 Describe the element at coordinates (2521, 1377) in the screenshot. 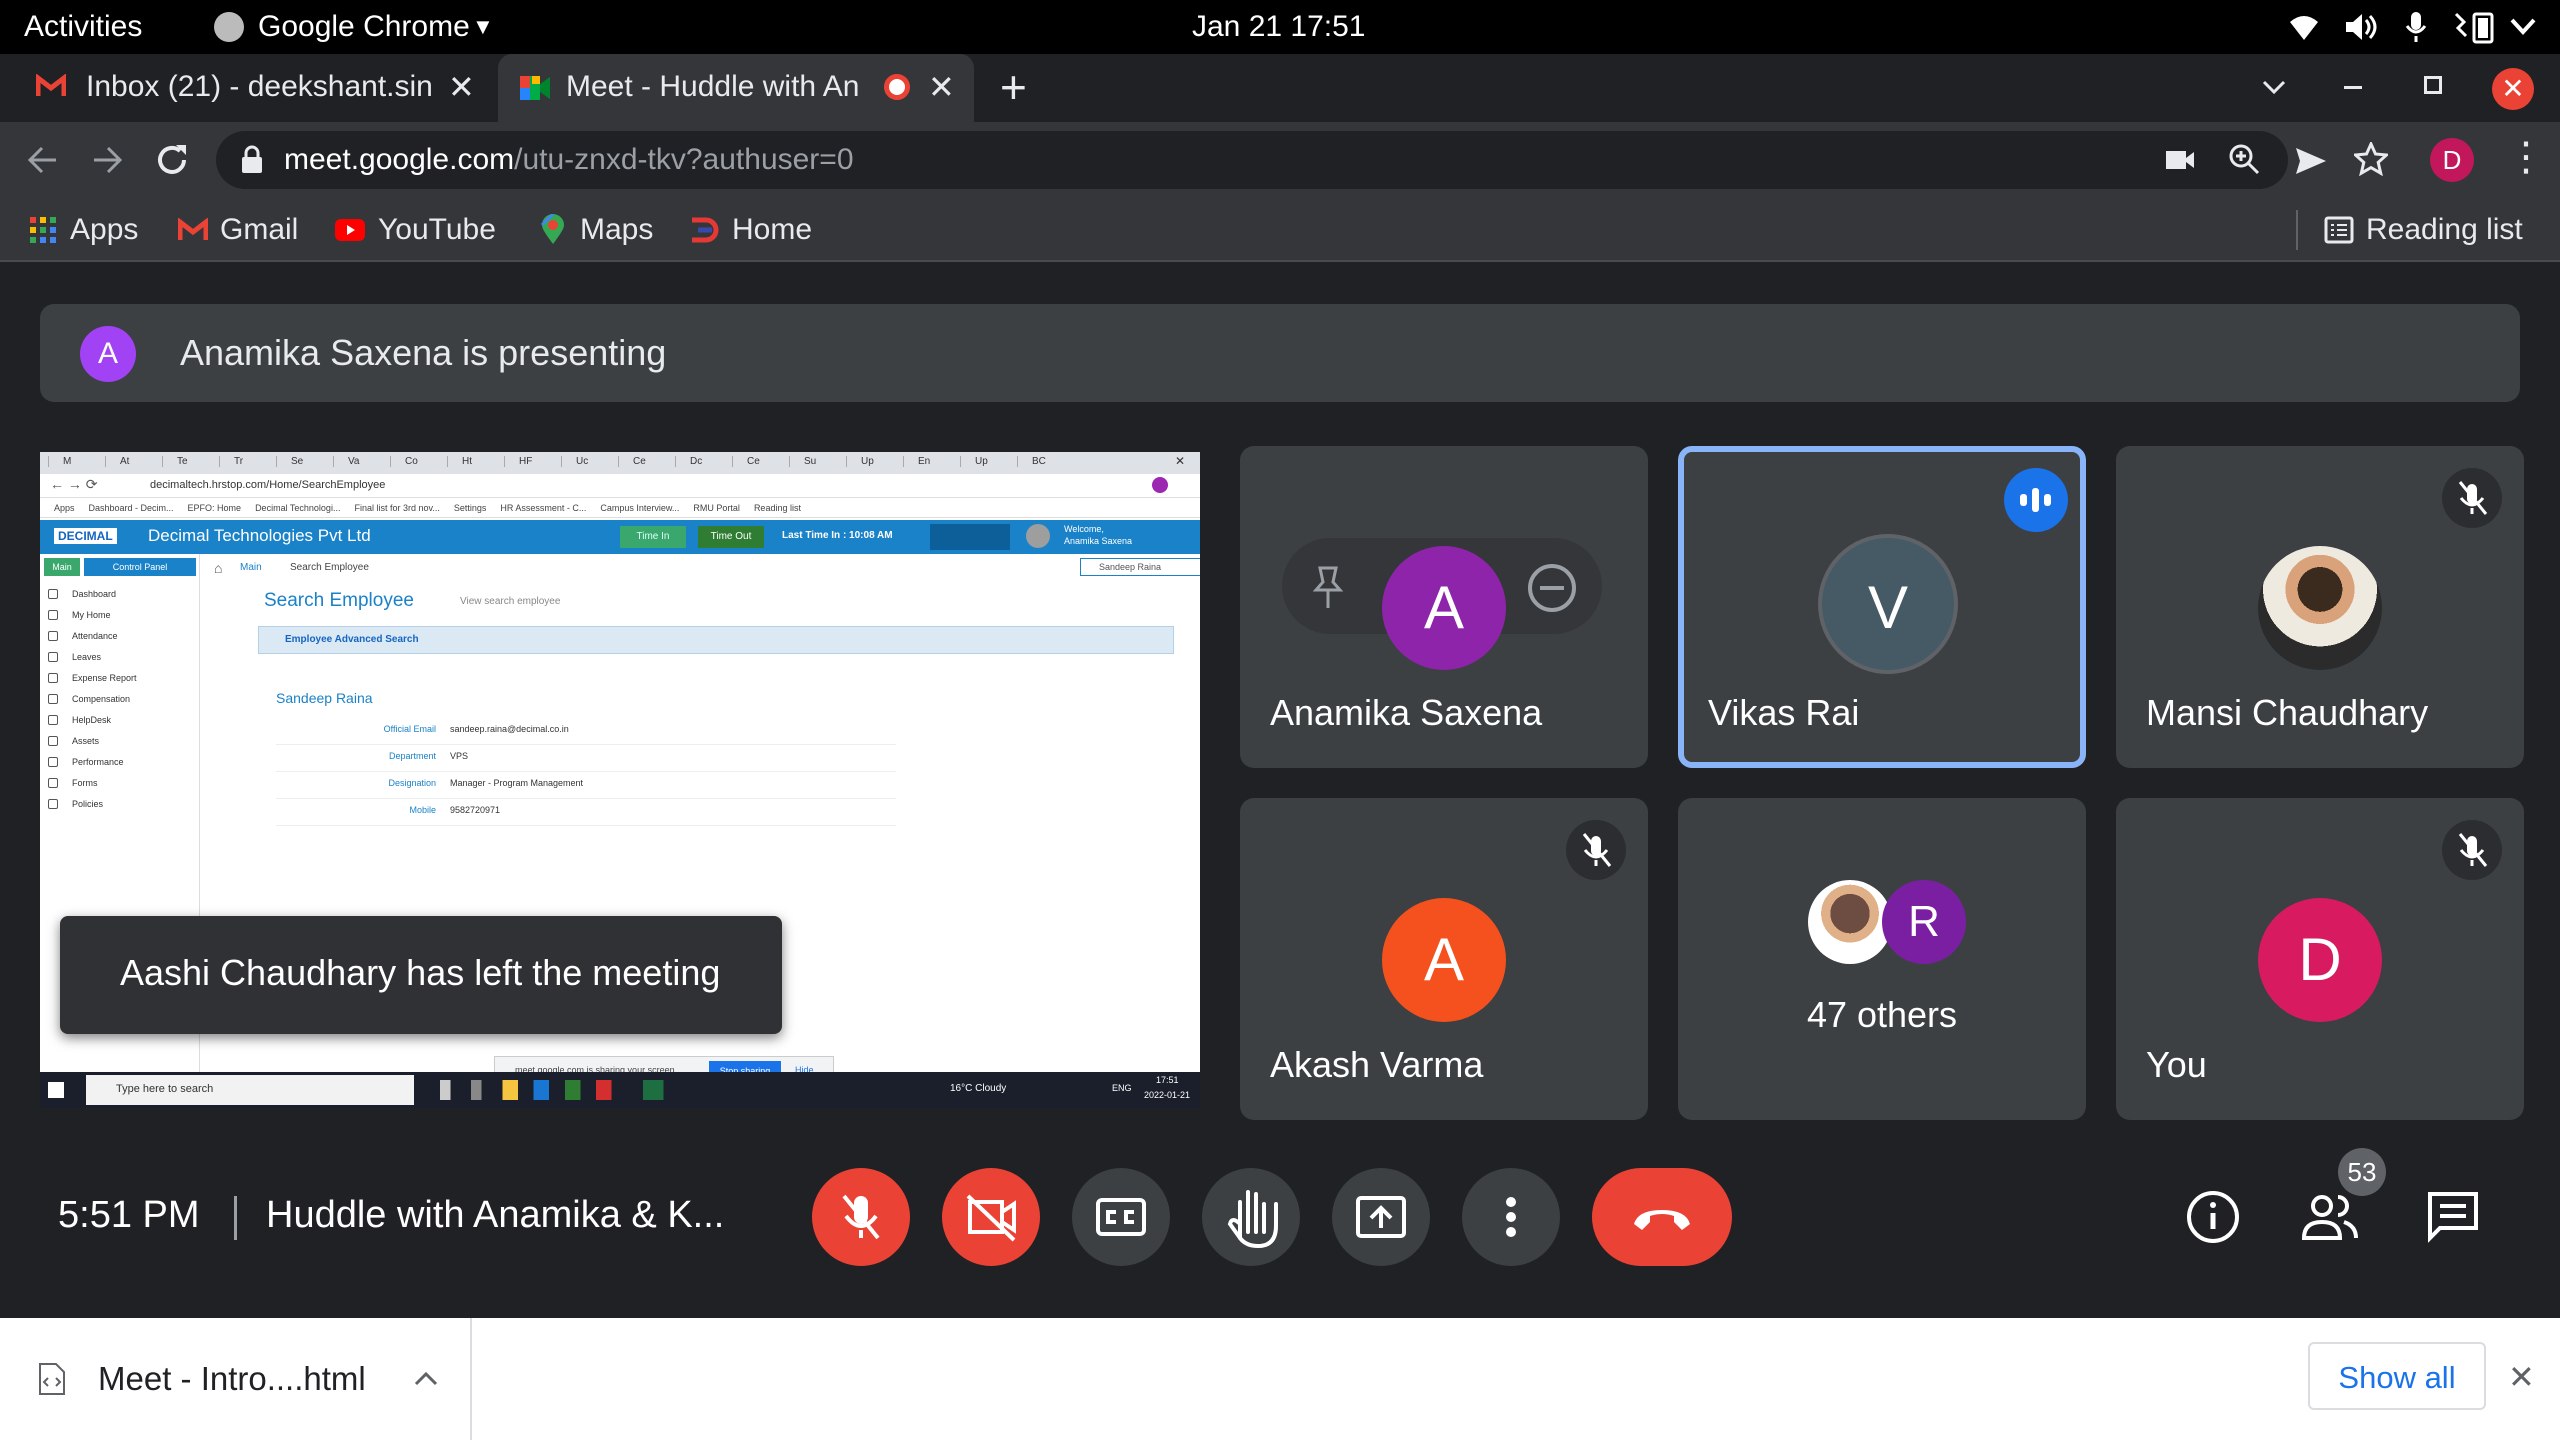

I see `close-shelf-icon: ✕` at that location.